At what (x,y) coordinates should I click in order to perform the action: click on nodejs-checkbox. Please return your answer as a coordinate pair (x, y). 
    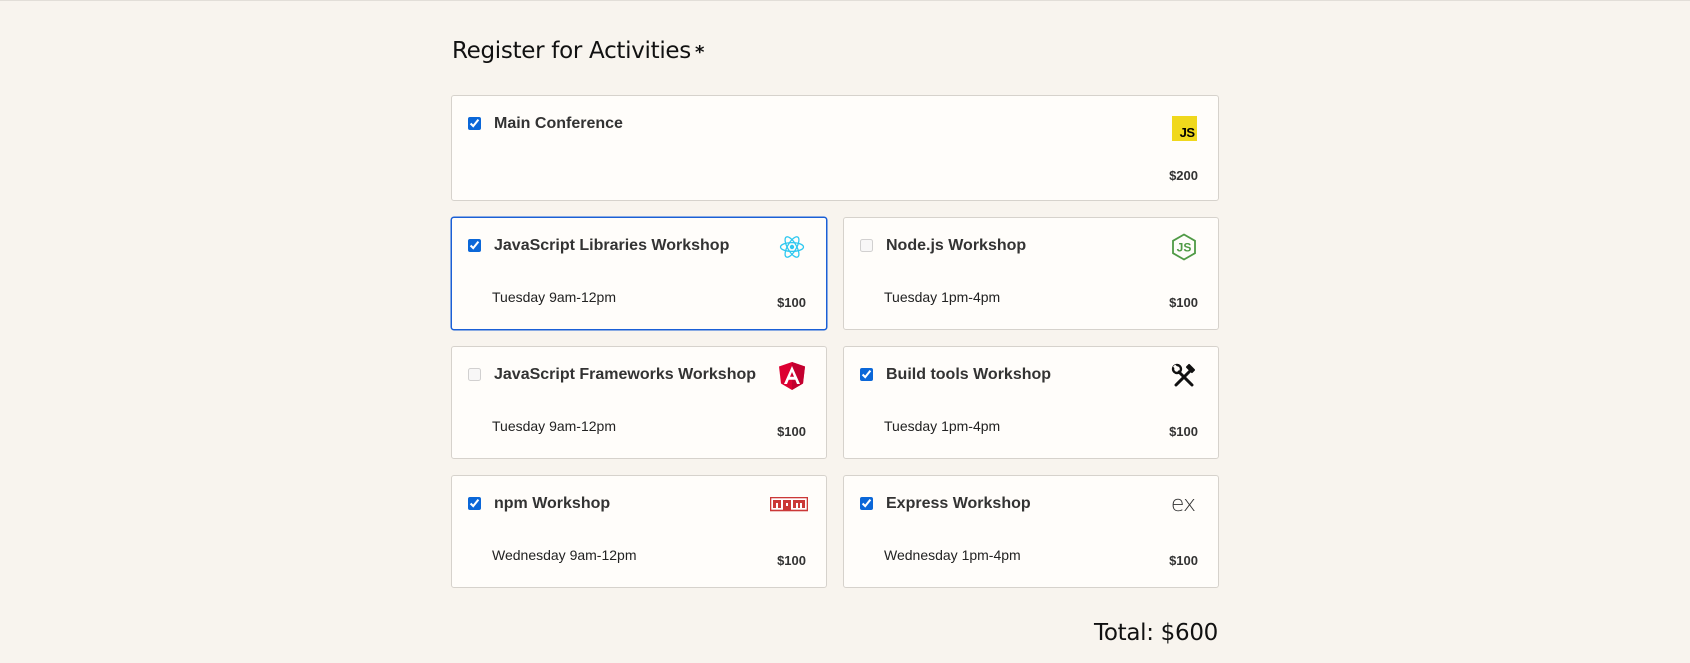
    Looking at the image, I should click on (866, 245).